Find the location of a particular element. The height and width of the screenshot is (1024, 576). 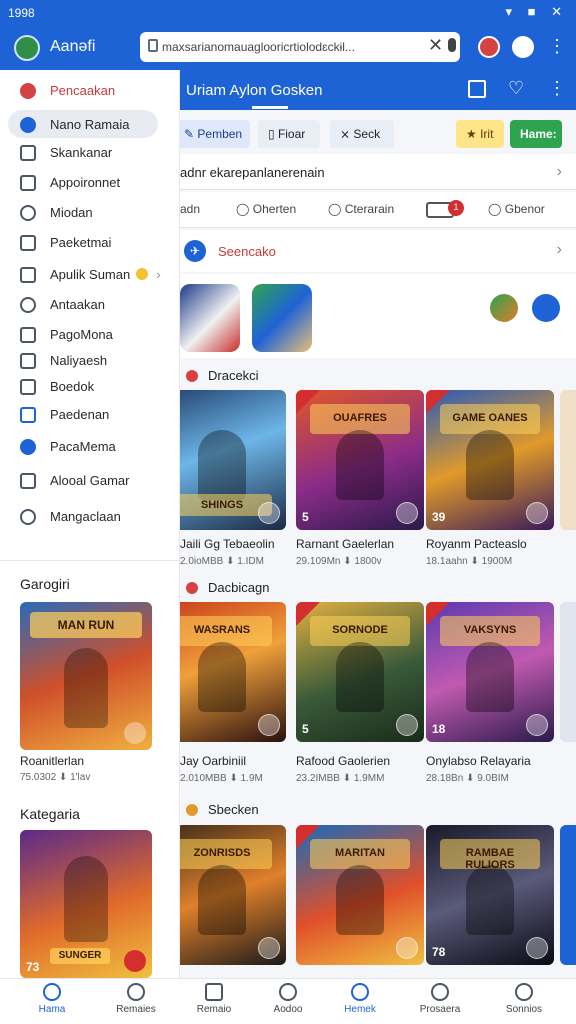

nav-sonnios: Sonnios is located at coordinates (524, 1003).